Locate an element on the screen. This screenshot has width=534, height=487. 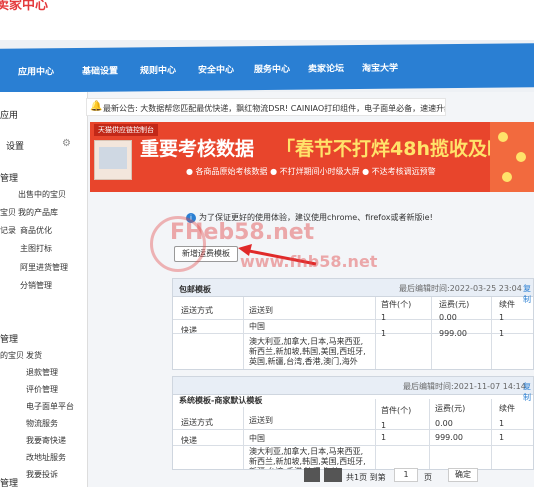
red-arrow-annotation is located at coordinates (277, 255).